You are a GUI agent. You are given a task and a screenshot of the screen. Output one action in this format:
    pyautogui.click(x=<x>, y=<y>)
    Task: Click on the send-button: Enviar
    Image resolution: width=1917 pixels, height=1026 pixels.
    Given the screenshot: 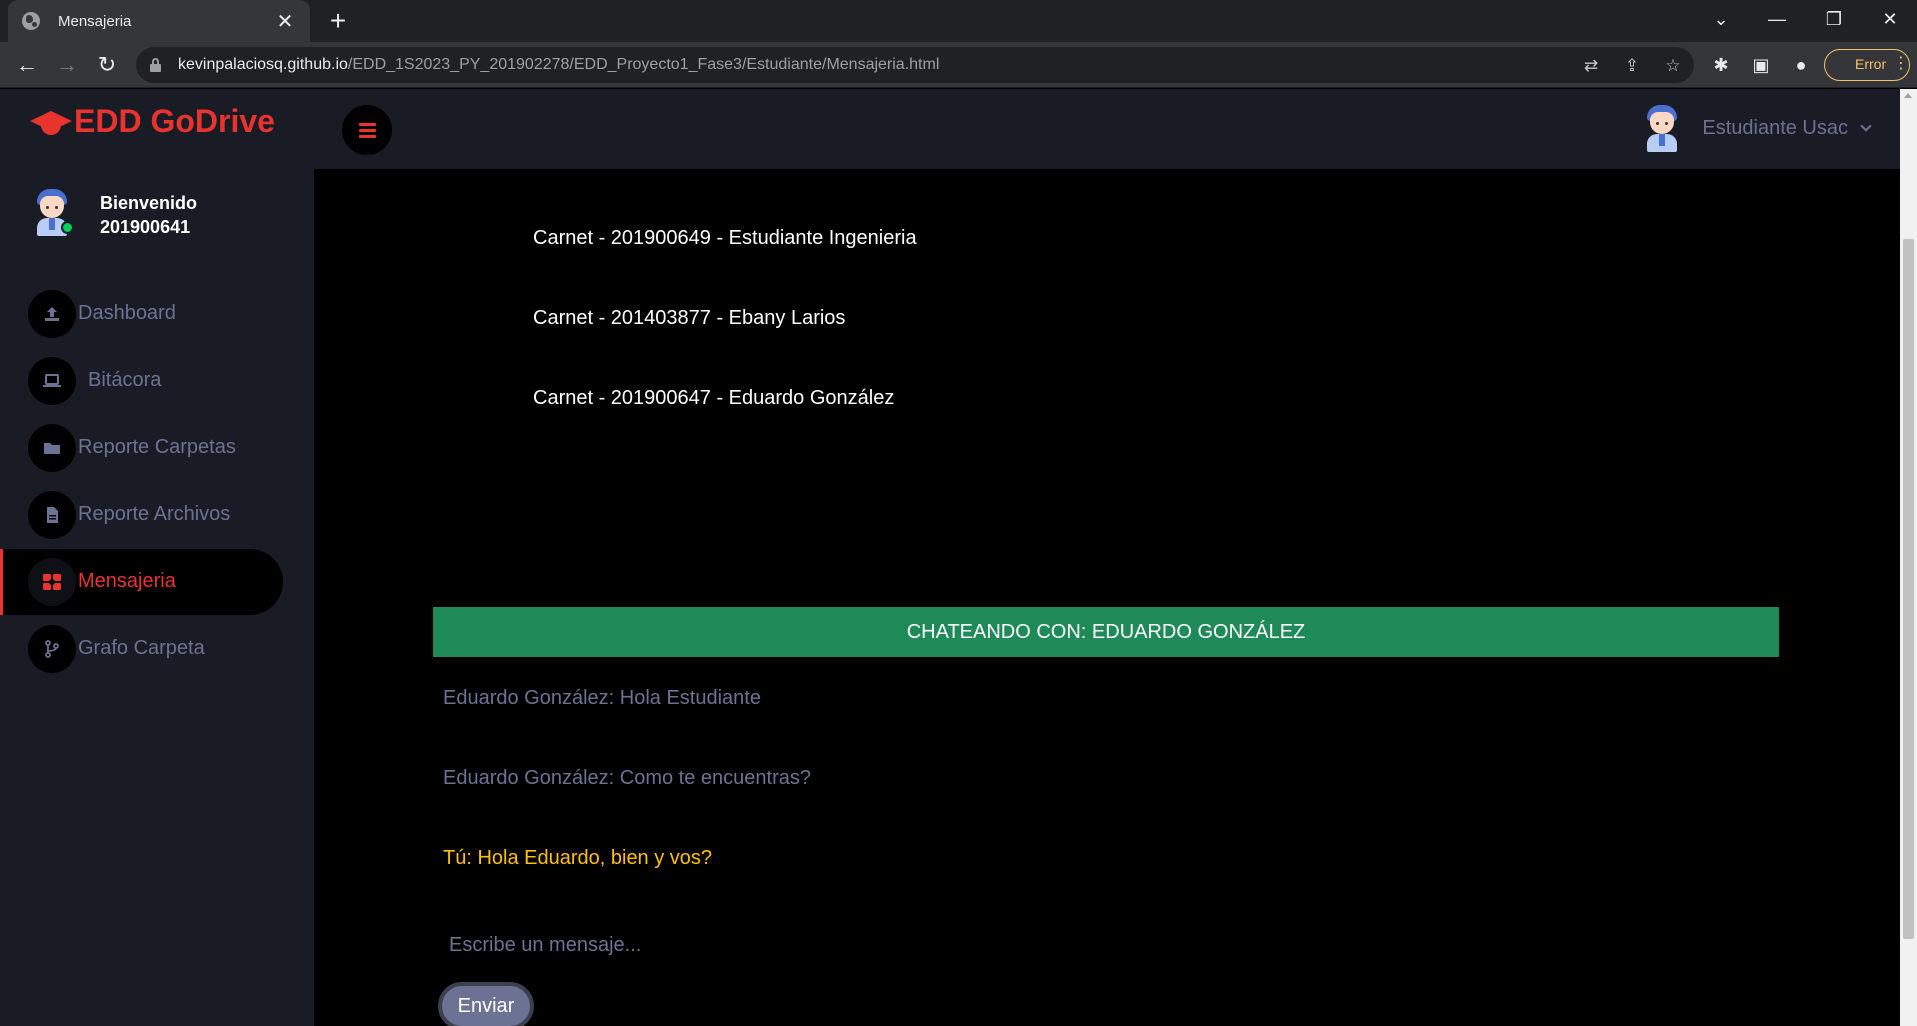 What is the action you would take?
    pyautogui.click(x=486, y=1004)
    